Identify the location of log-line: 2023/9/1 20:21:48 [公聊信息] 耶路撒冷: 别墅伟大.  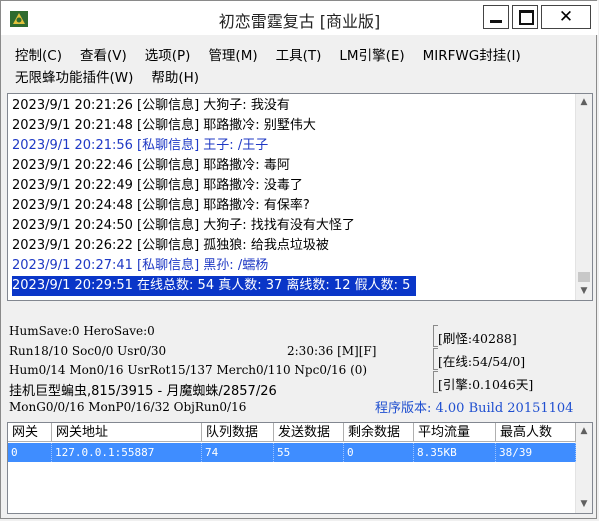
(164, 126).